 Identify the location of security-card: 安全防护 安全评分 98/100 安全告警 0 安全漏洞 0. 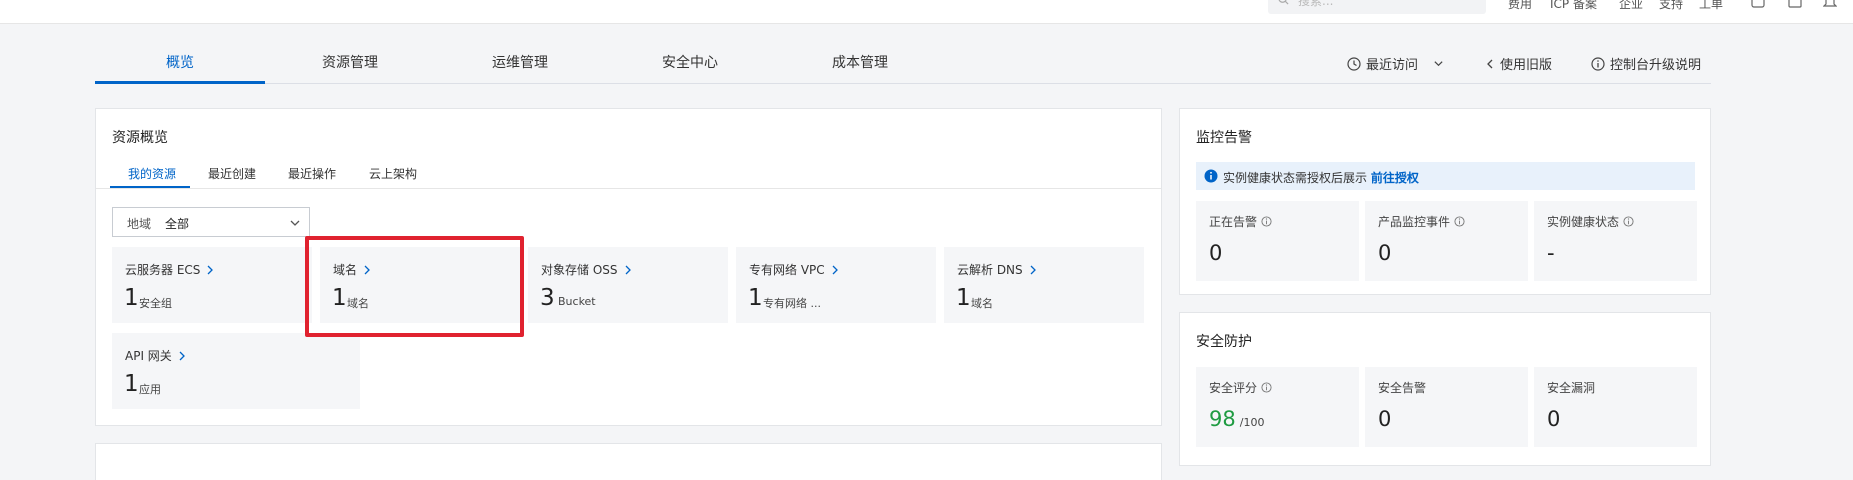
(1445, 389).